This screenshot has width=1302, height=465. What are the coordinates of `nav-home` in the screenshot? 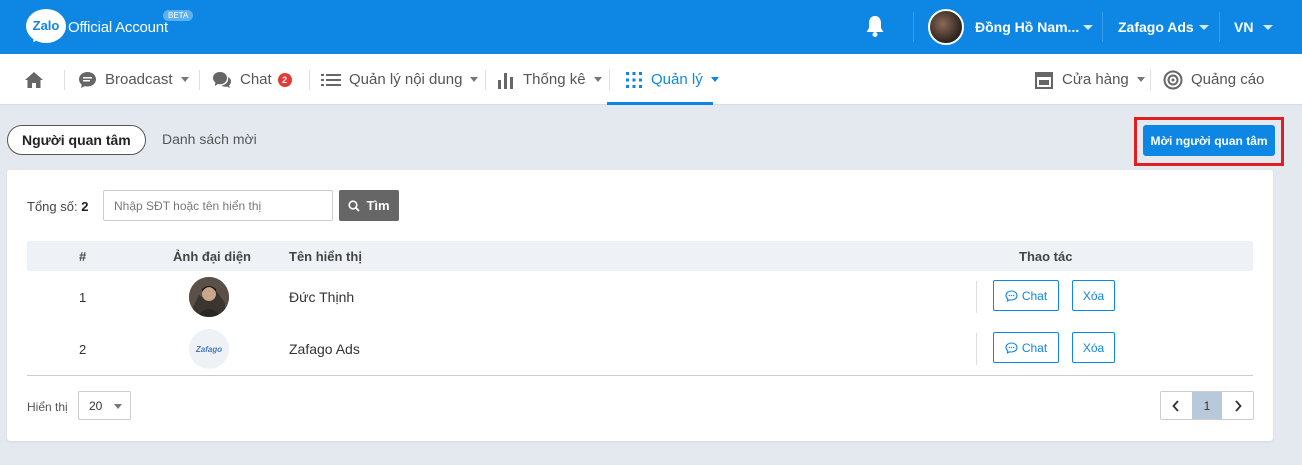 It's located at (34, 79).